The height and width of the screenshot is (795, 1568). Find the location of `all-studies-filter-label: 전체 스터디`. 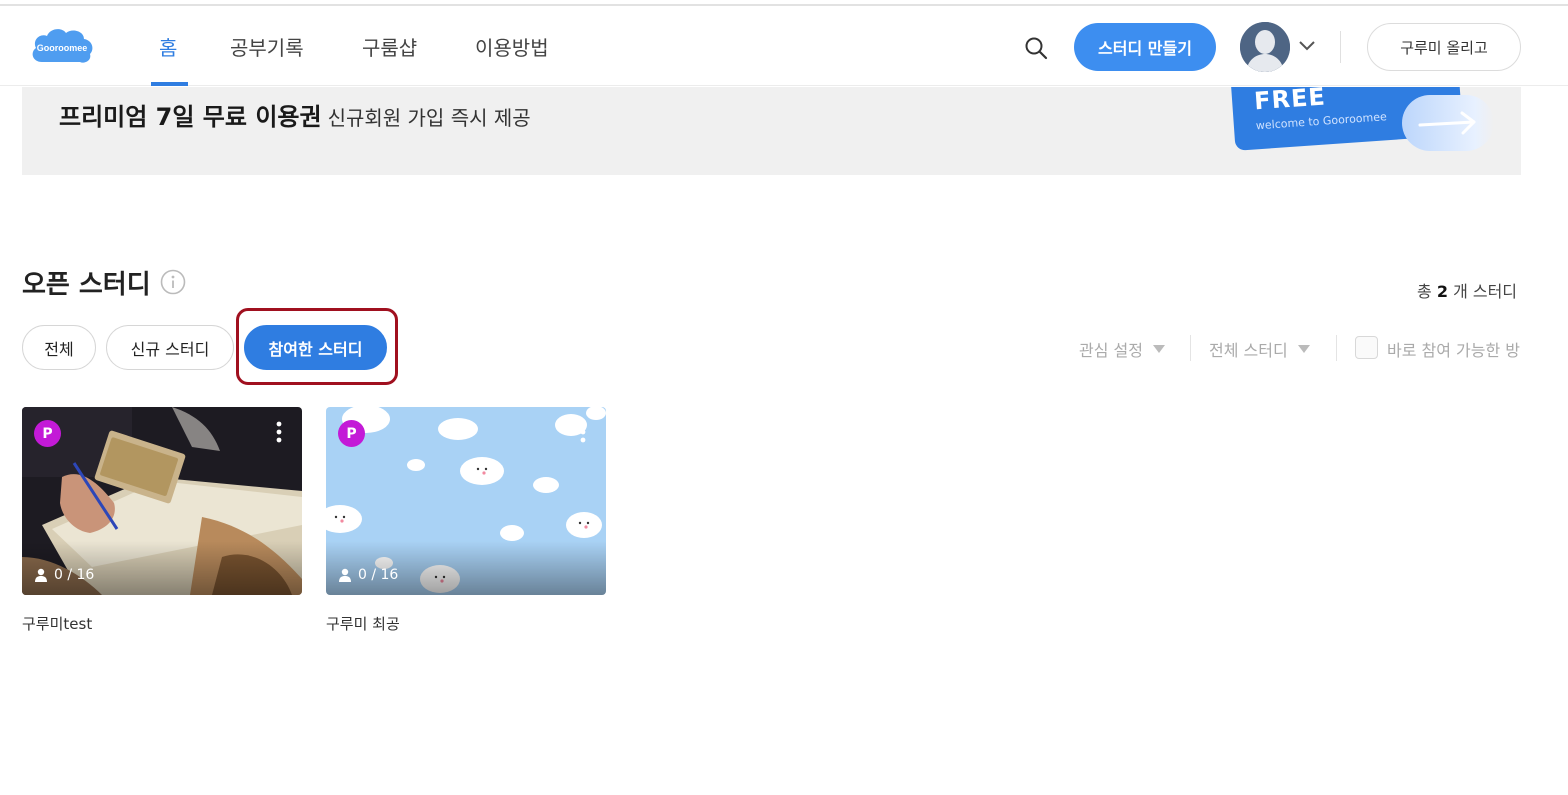

all-studies-filter-label: 전체 스터디 is located at coordinates (1248, 350).